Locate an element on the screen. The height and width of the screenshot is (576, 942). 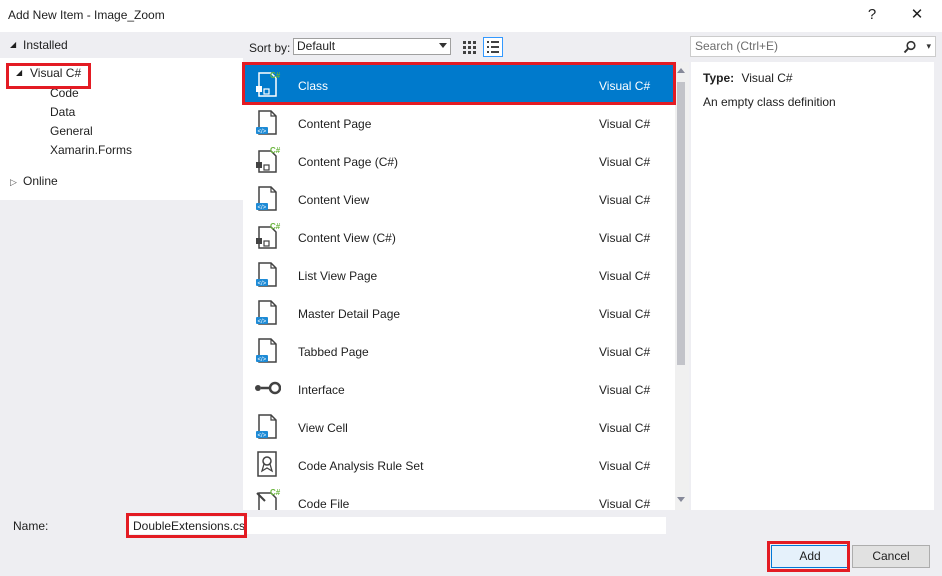
sort-by-value: Default is located at coordinates (316, 46).